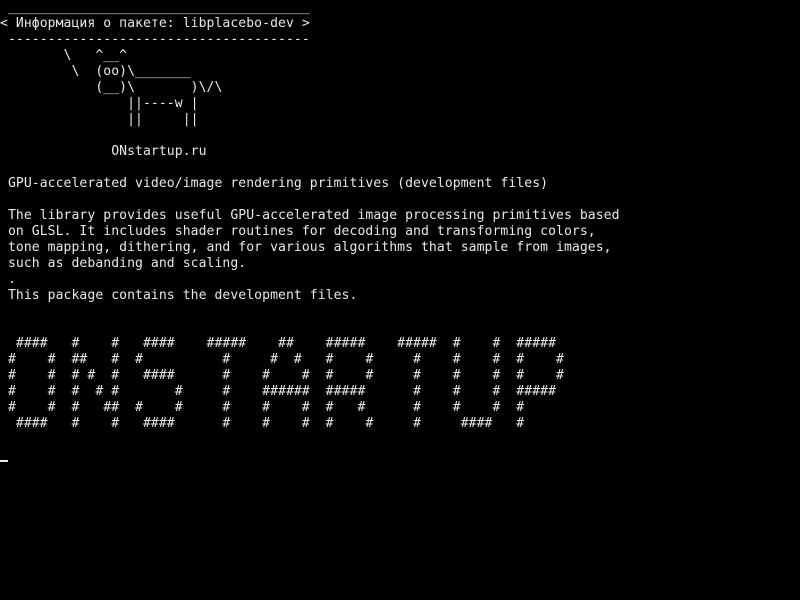 This screenshot has width=800, height=600. I want to click on cow-ascii-line-5: || ||, so click(99, 119).